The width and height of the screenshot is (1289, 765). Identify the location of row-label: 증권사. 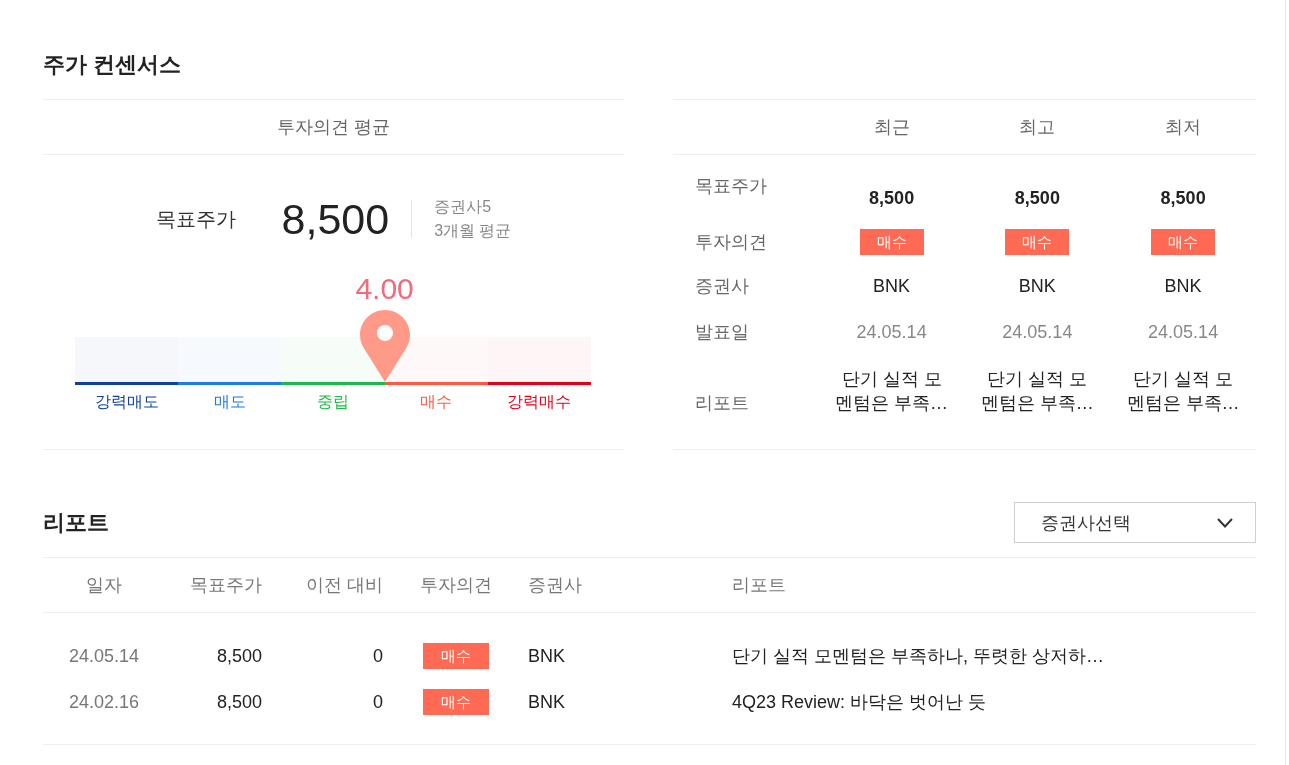
(722, 286).